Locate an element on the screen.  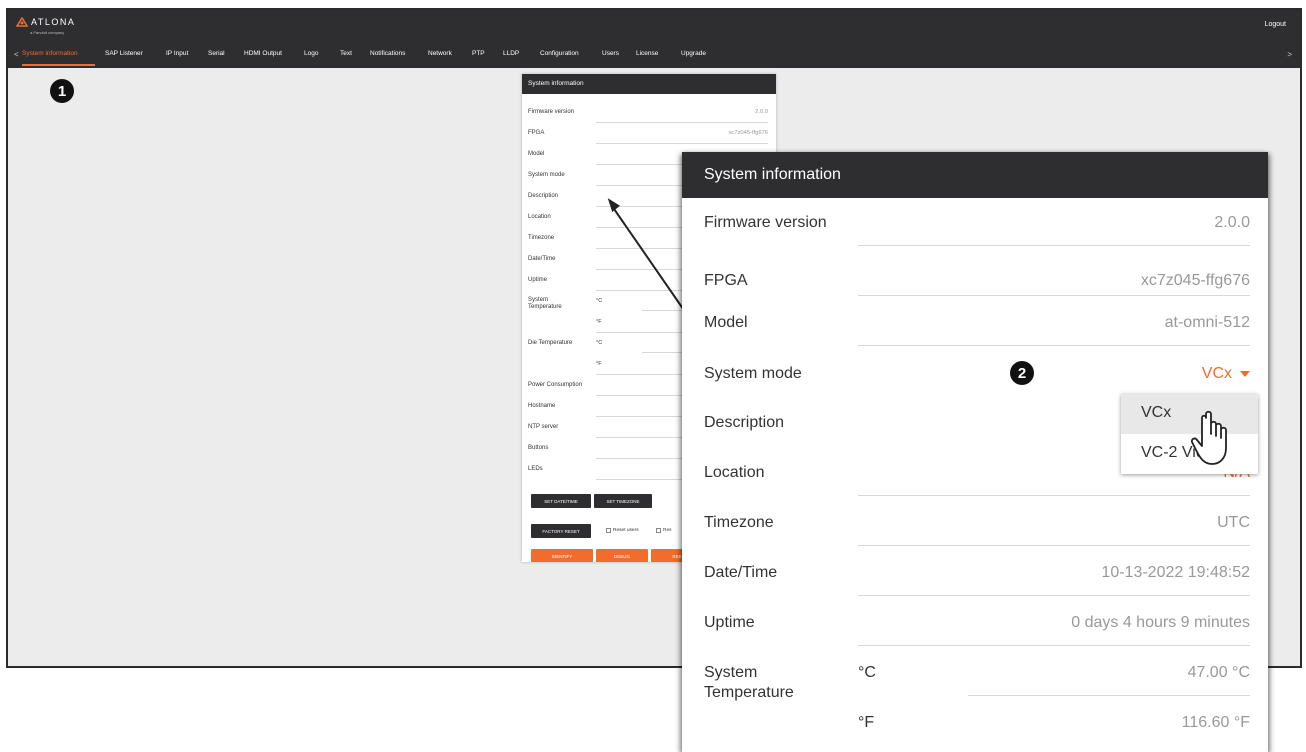
row-label-die-temperature: Die Temperature is located at coordinates (550, 343).